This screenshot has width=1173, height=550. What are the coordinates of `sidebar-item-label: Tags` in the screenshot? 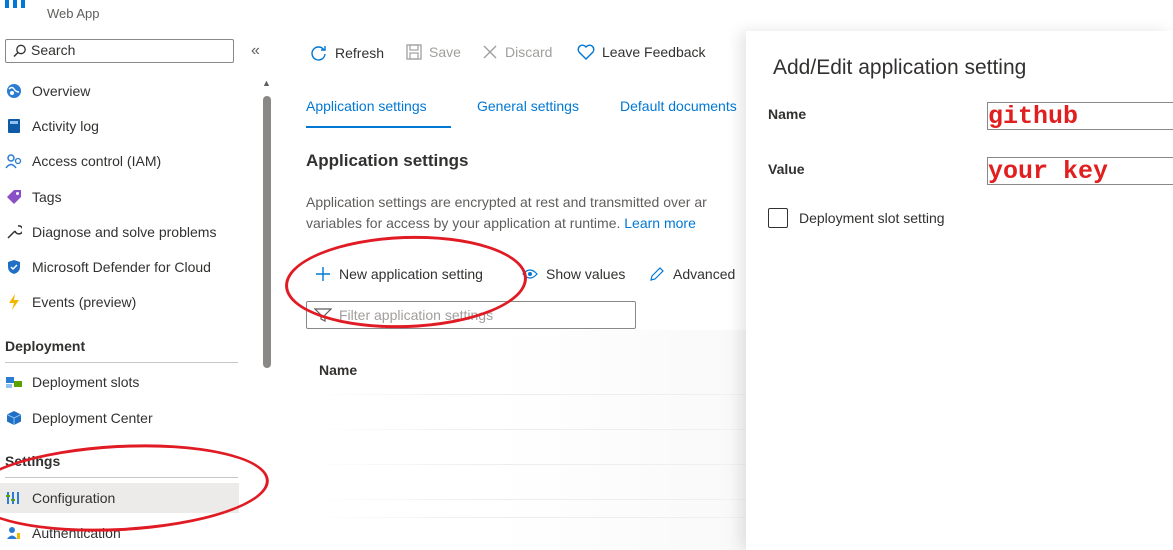 It's located at (47, 197).